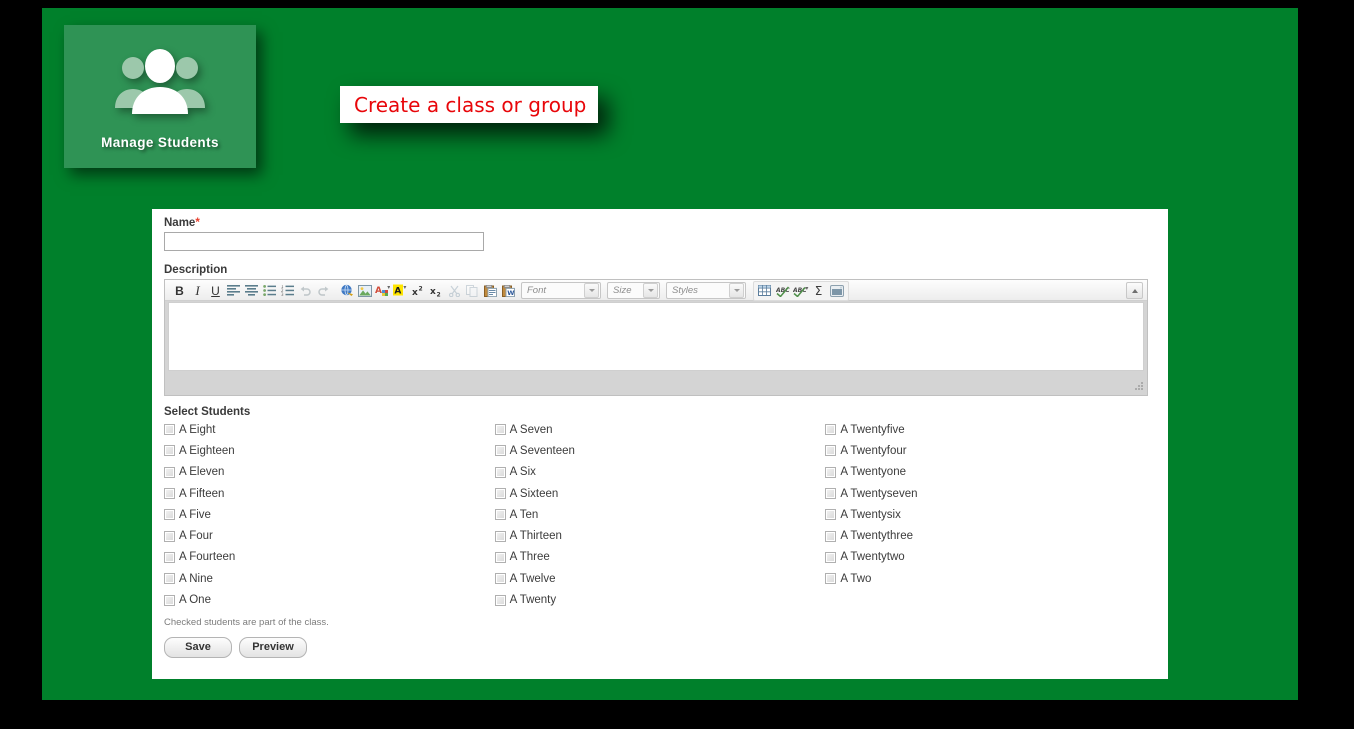 This screenshot has height=729, width=1354. Describe the element at coordinates (818, 290) in the screenshot. I see `special-character-icon: Σ` at that location.